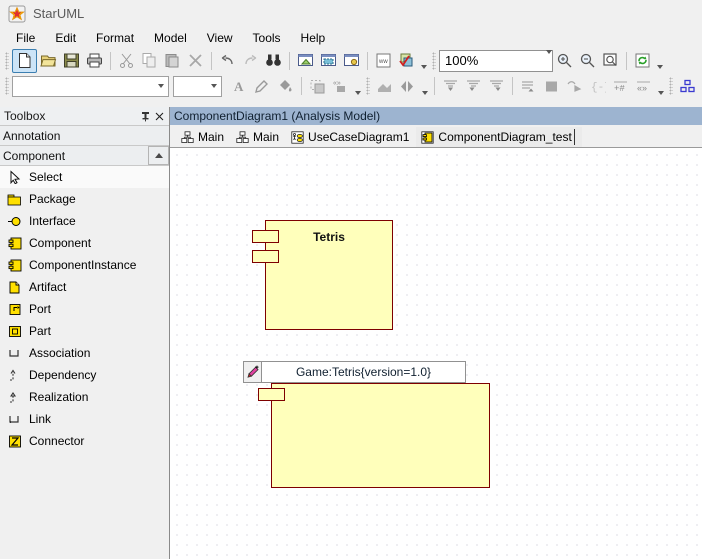 The width and height of the screenshot is (702, 559). Describe the element at coordinates (84, 353) in the screenshot. I see `toolbox-item-association: Association` at that location.